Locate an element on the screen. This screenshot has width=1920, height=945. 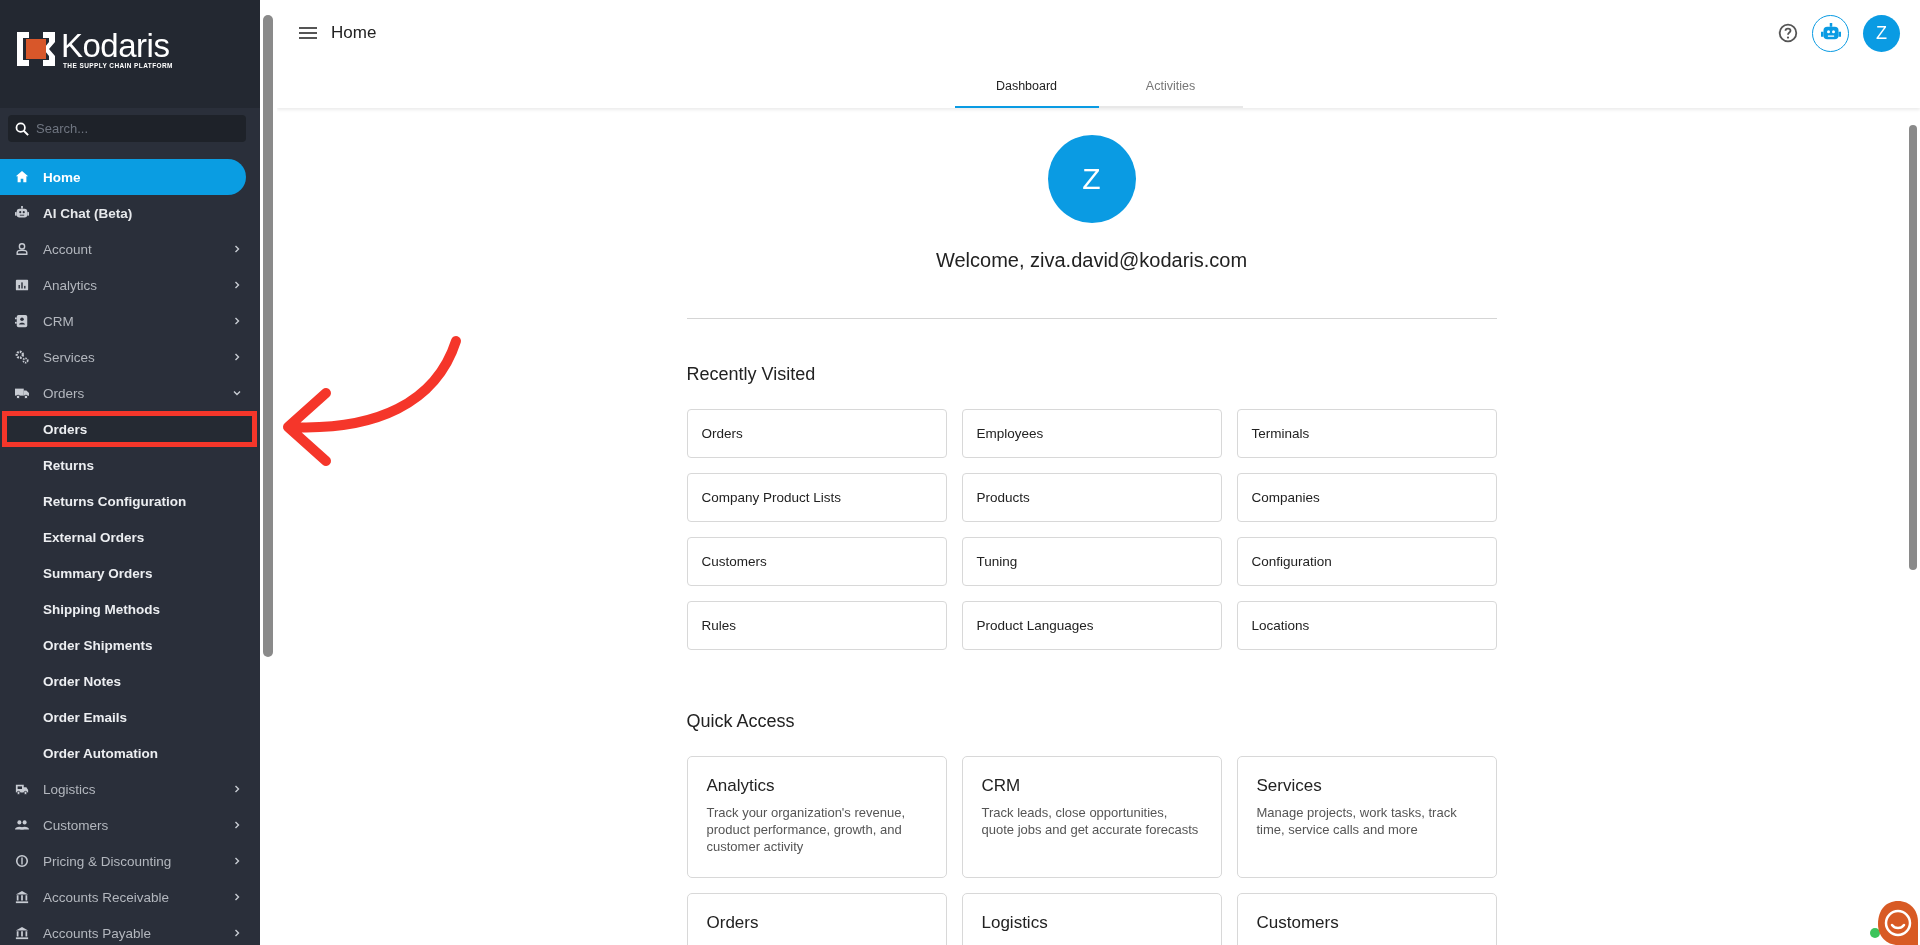
logo-name: Kodaris is located at coordinates (115, 45).